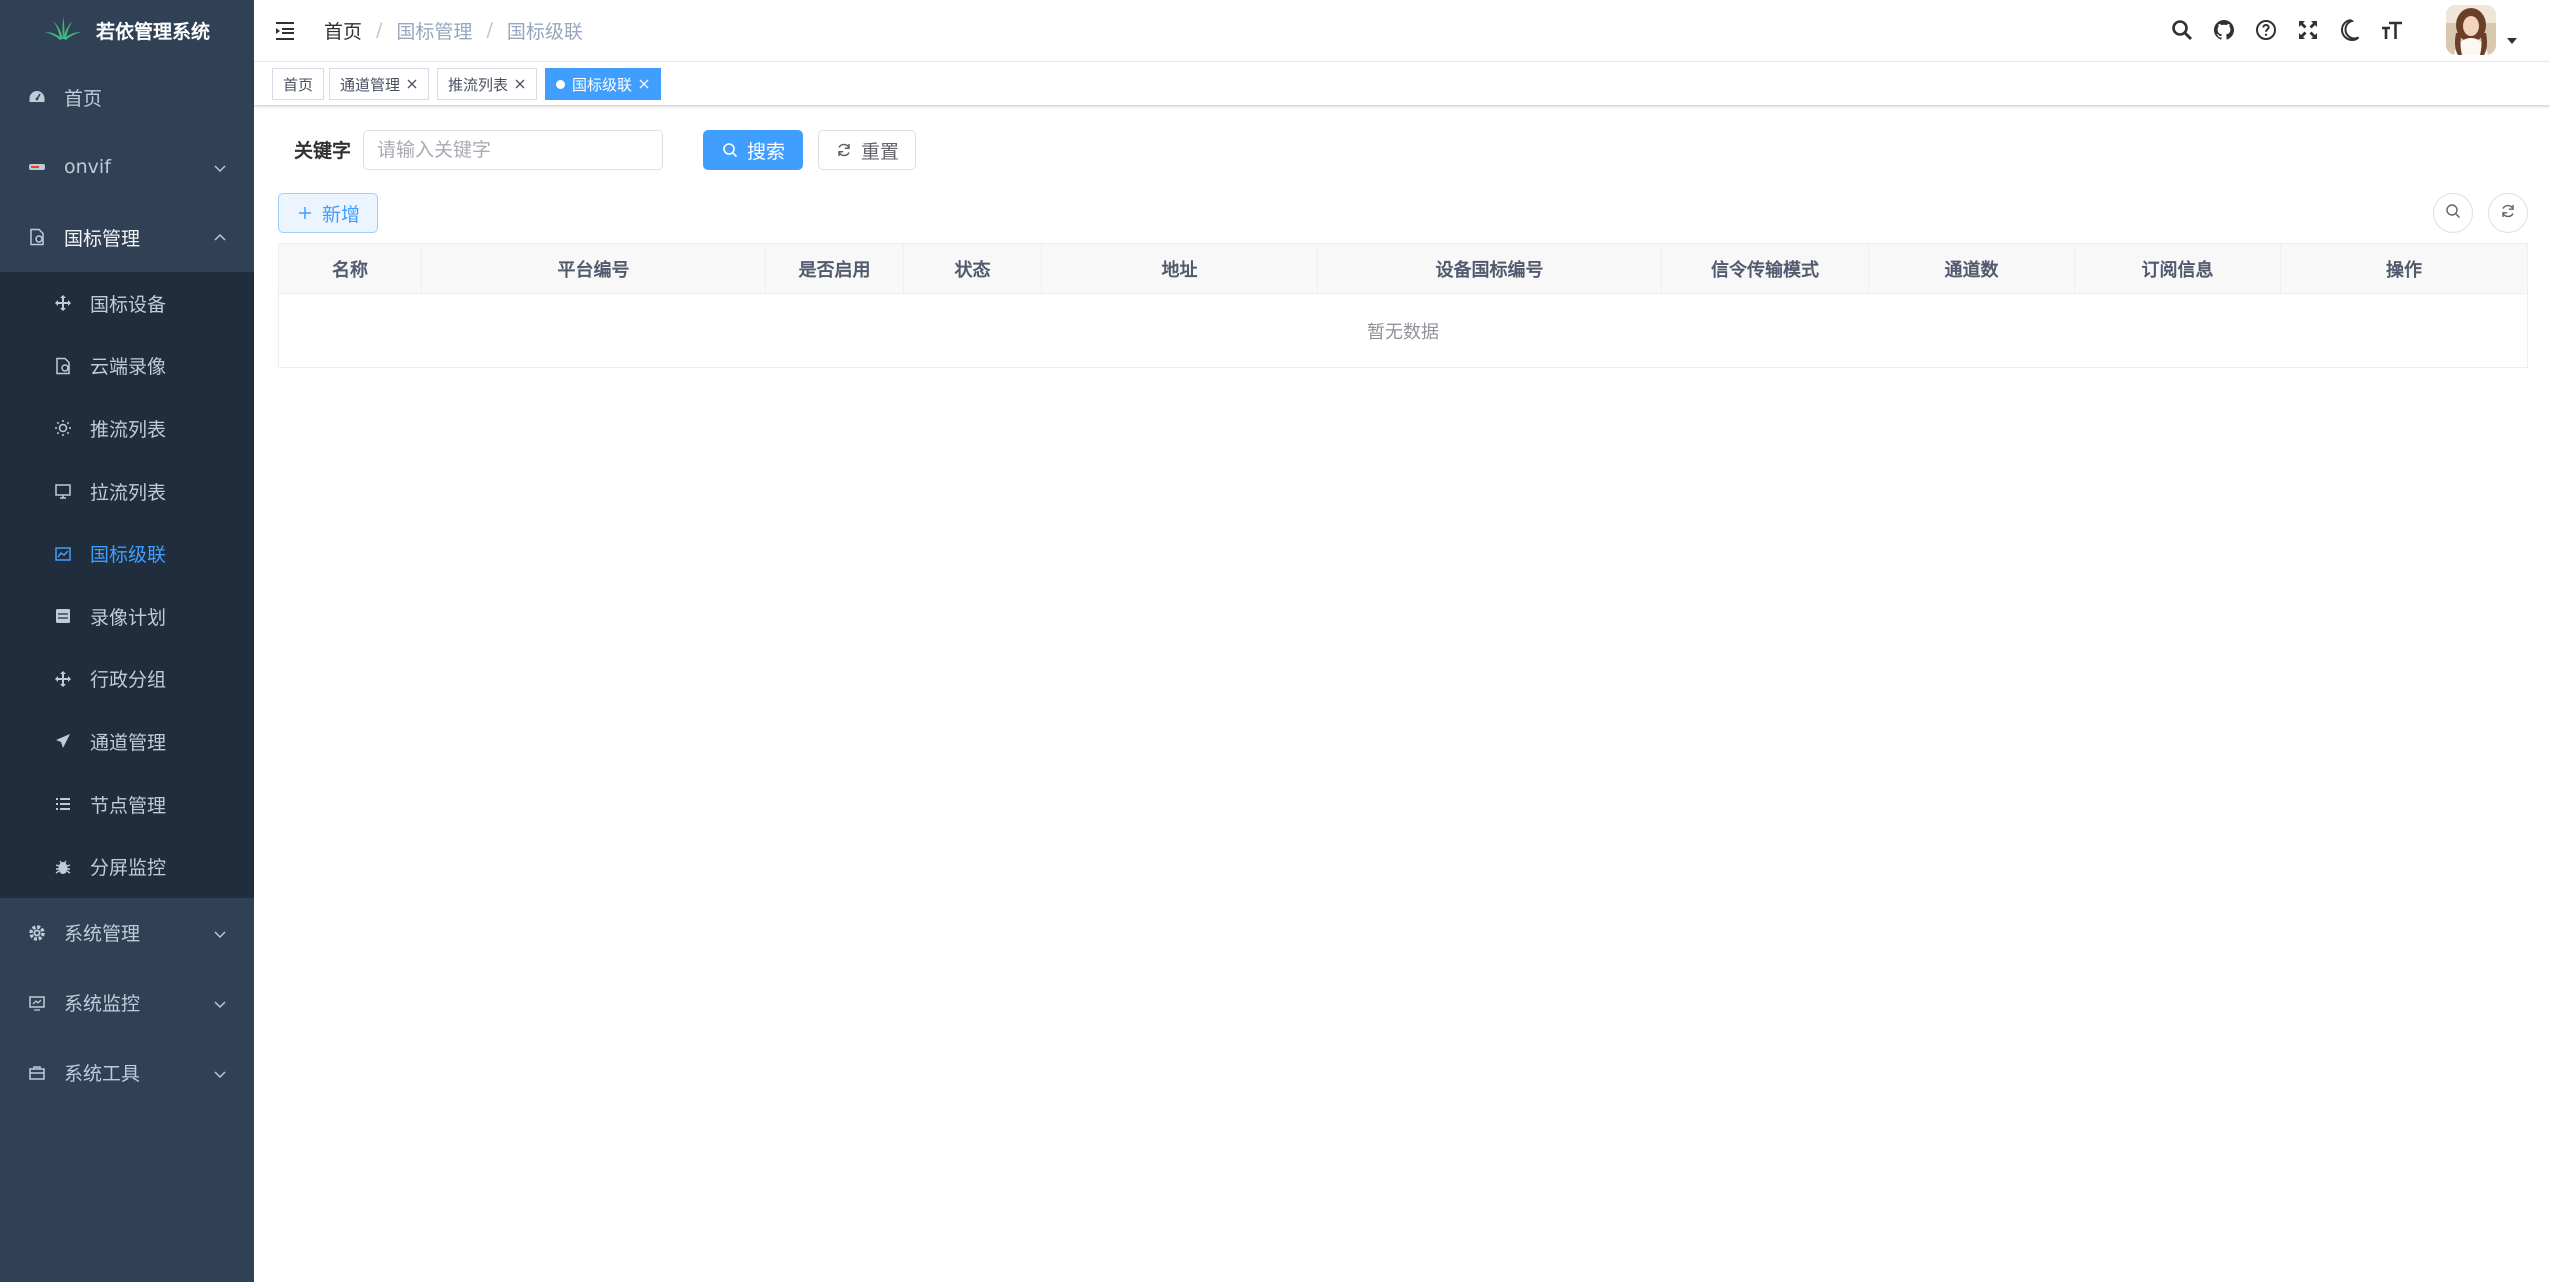 Image resolution: width=2550 pixels, height=1282 pixels. What do you see at coordinates (1403, 332) in the screenshot?
I see `table-empty-text: 暂无数据` at bounding box center [1403, 332].